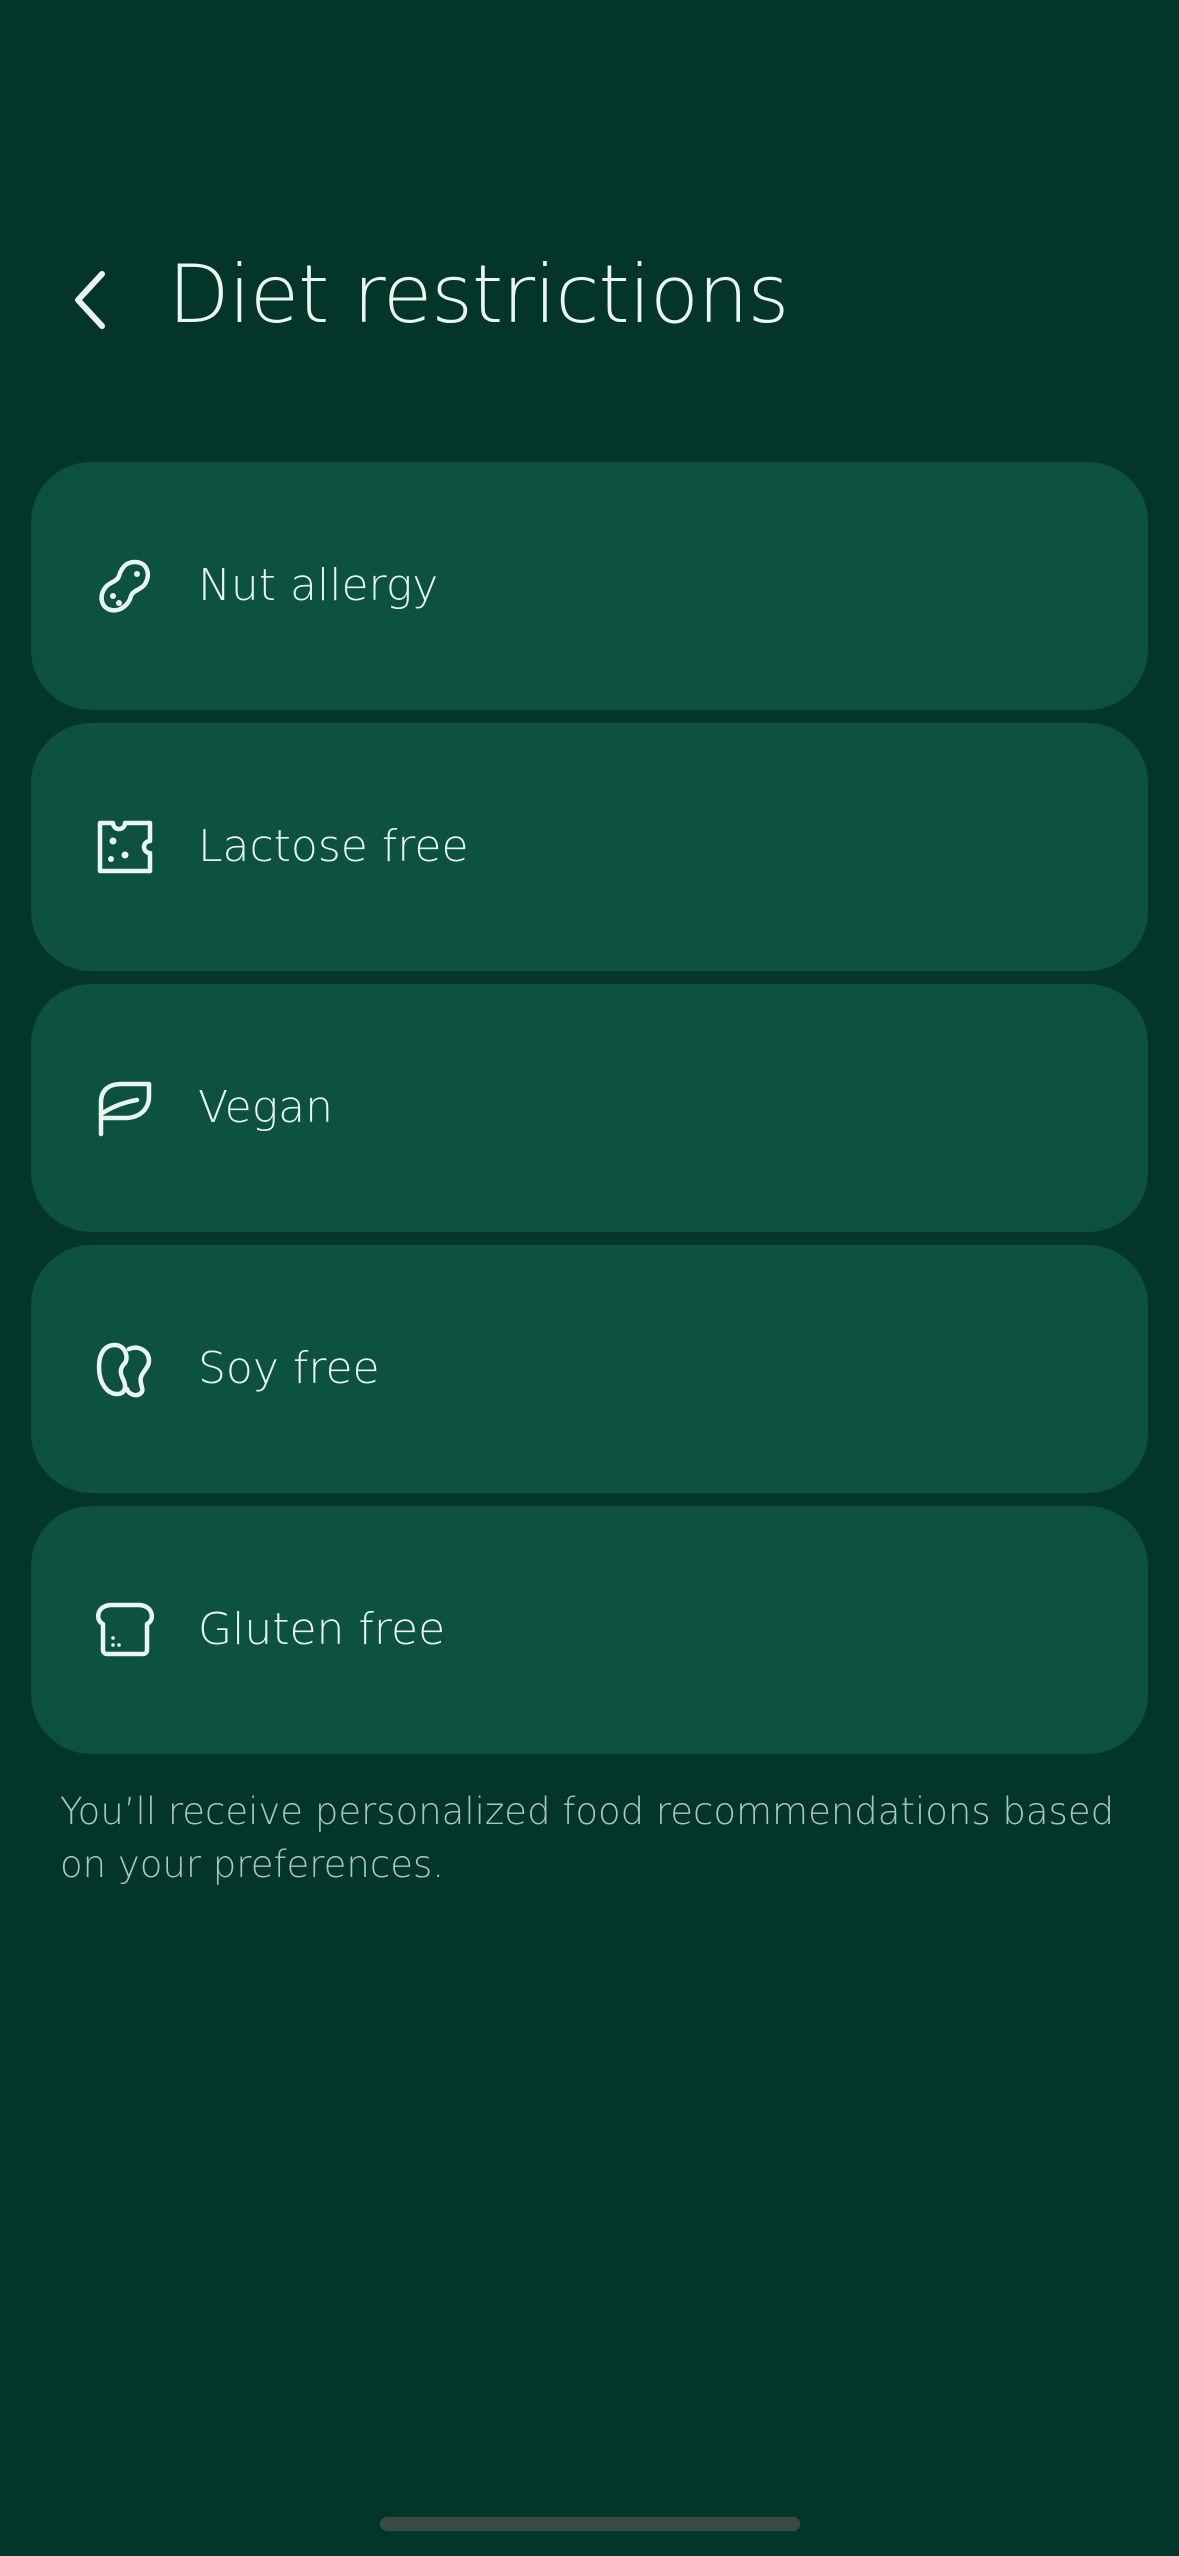  What do you see at coordinates (322, 1629) in the screenshot?
I see `option-label: Gluten free` at bounding box center [322, 1629].